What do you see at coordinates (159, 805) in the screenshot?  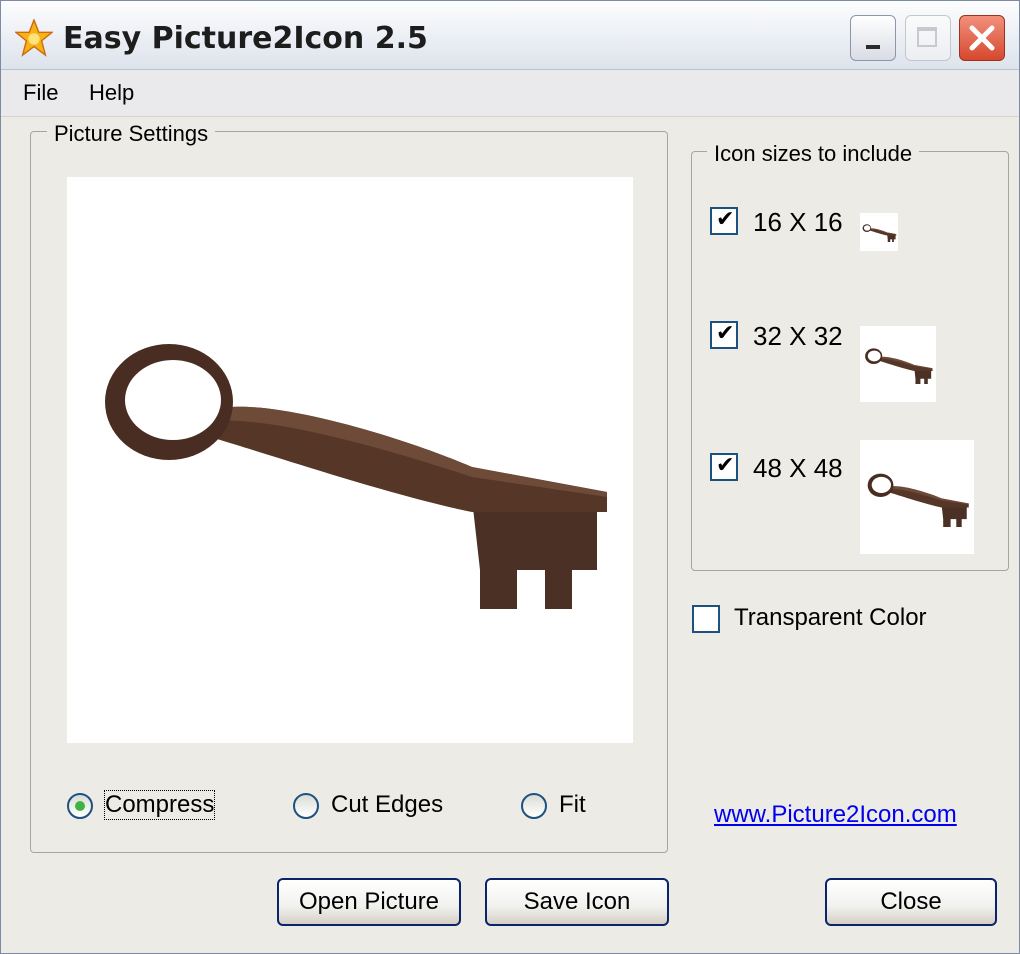 I see `compress-label: Compress` at bounding box center [159, 805].